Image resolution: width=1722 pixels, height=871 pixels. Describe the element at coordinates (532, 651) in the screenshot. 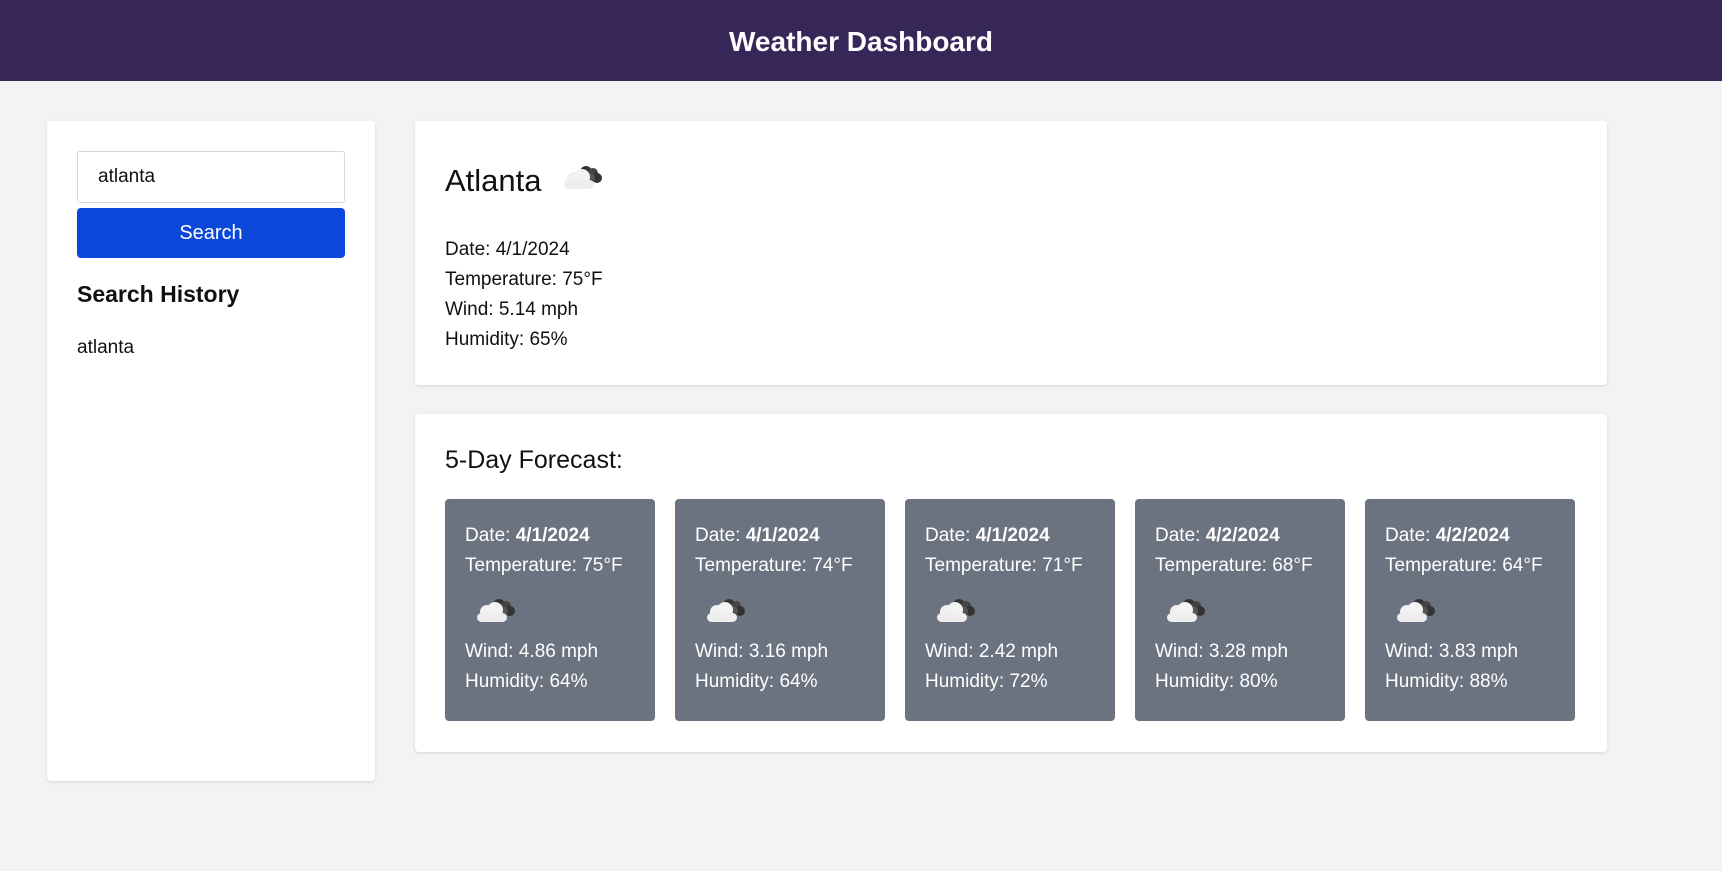

I see `forecast-wind: Wind: 4.86 mph` at that location.